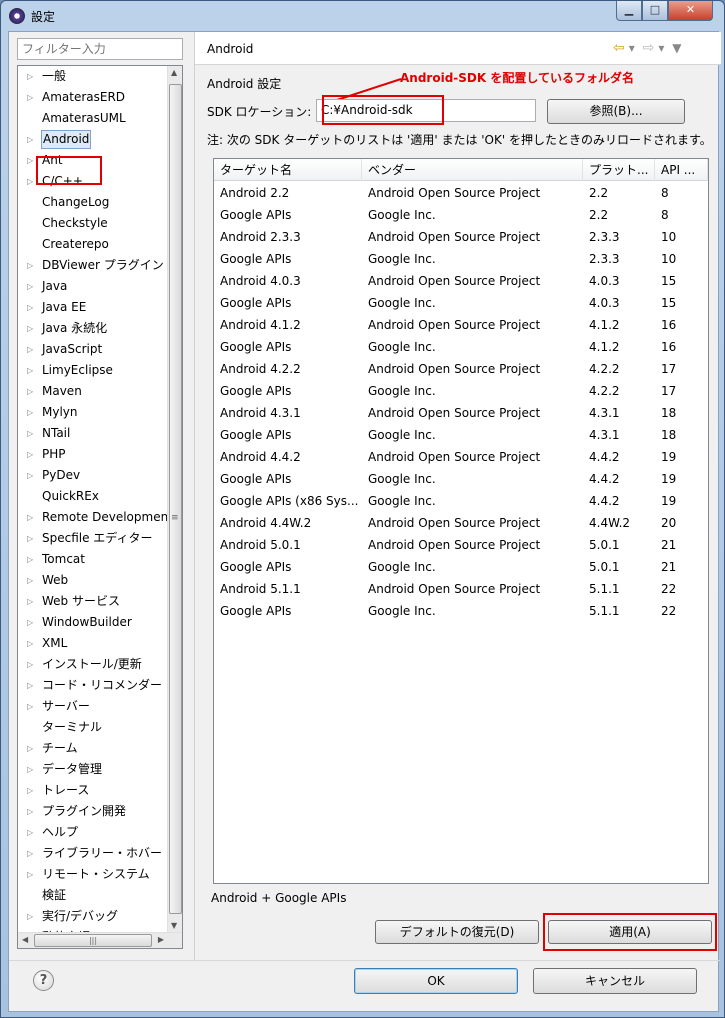 The height and width of the screenshot is (1018, 725). Describe the element at coordinates (690, 11) in the screenshot. I see `close-button: ✕` at that location.